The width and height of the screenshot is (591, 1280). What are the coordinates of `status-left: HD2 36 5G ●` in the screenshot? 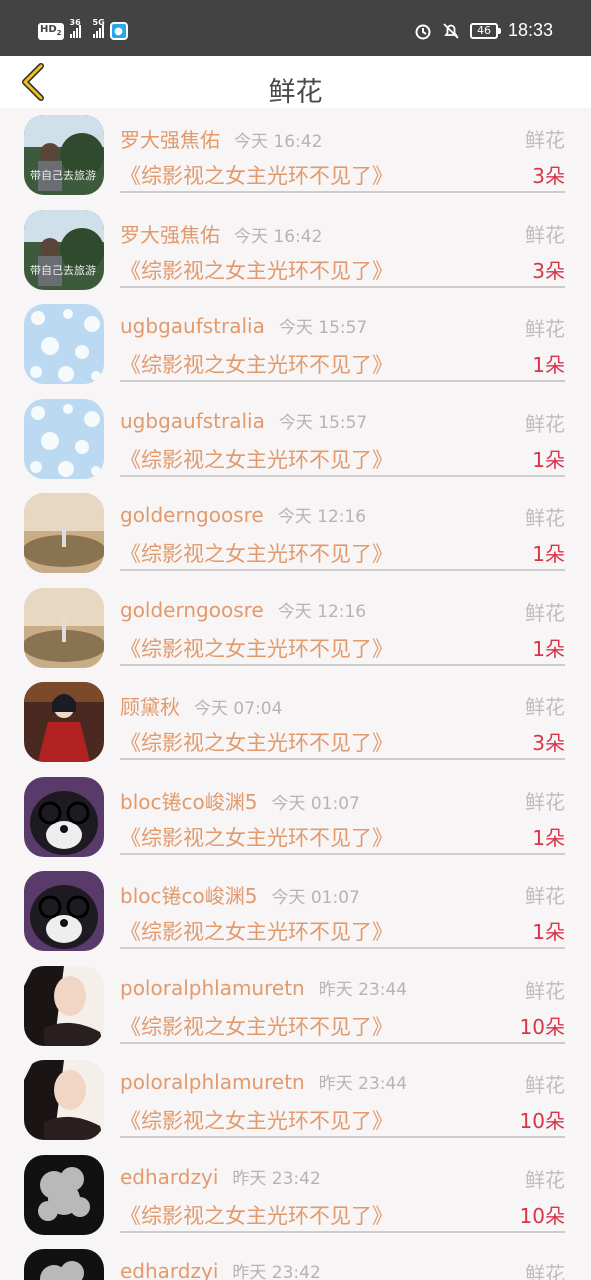 It's located at (83, 29).